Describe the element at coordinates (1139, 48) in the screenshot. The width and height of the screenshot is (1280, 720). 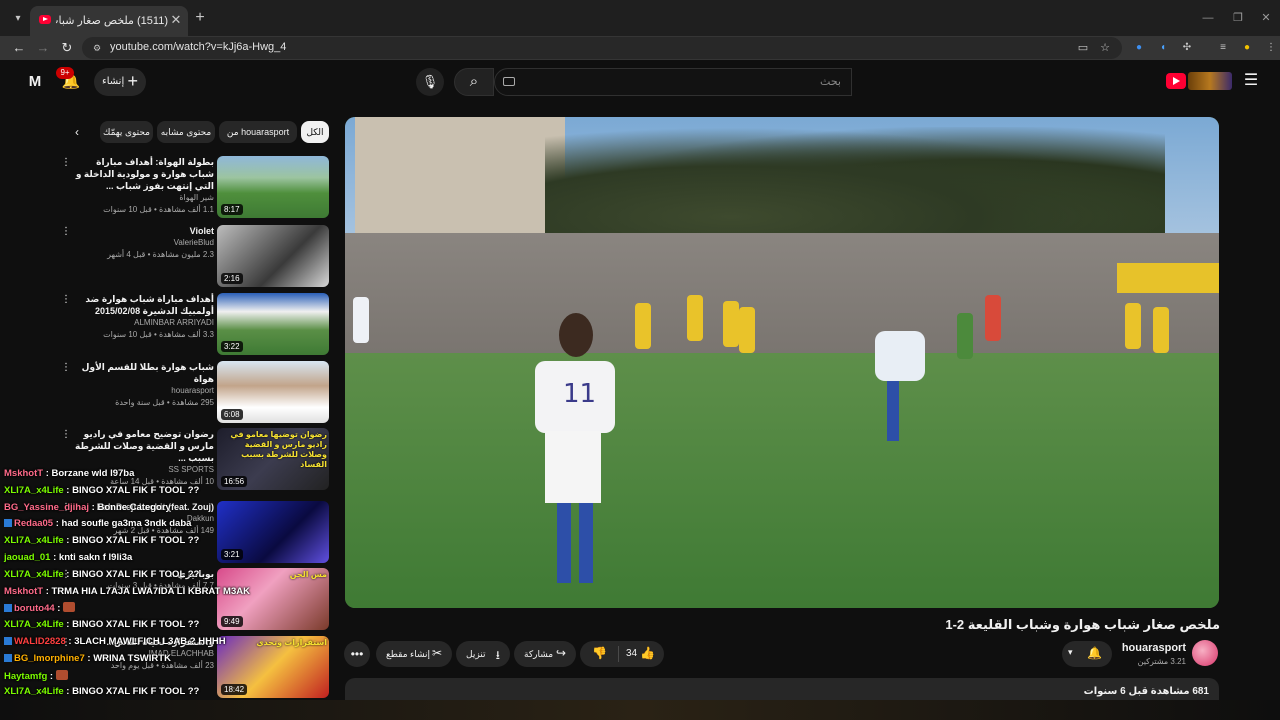
I see `extension-shazam-icon: ●` at that location.